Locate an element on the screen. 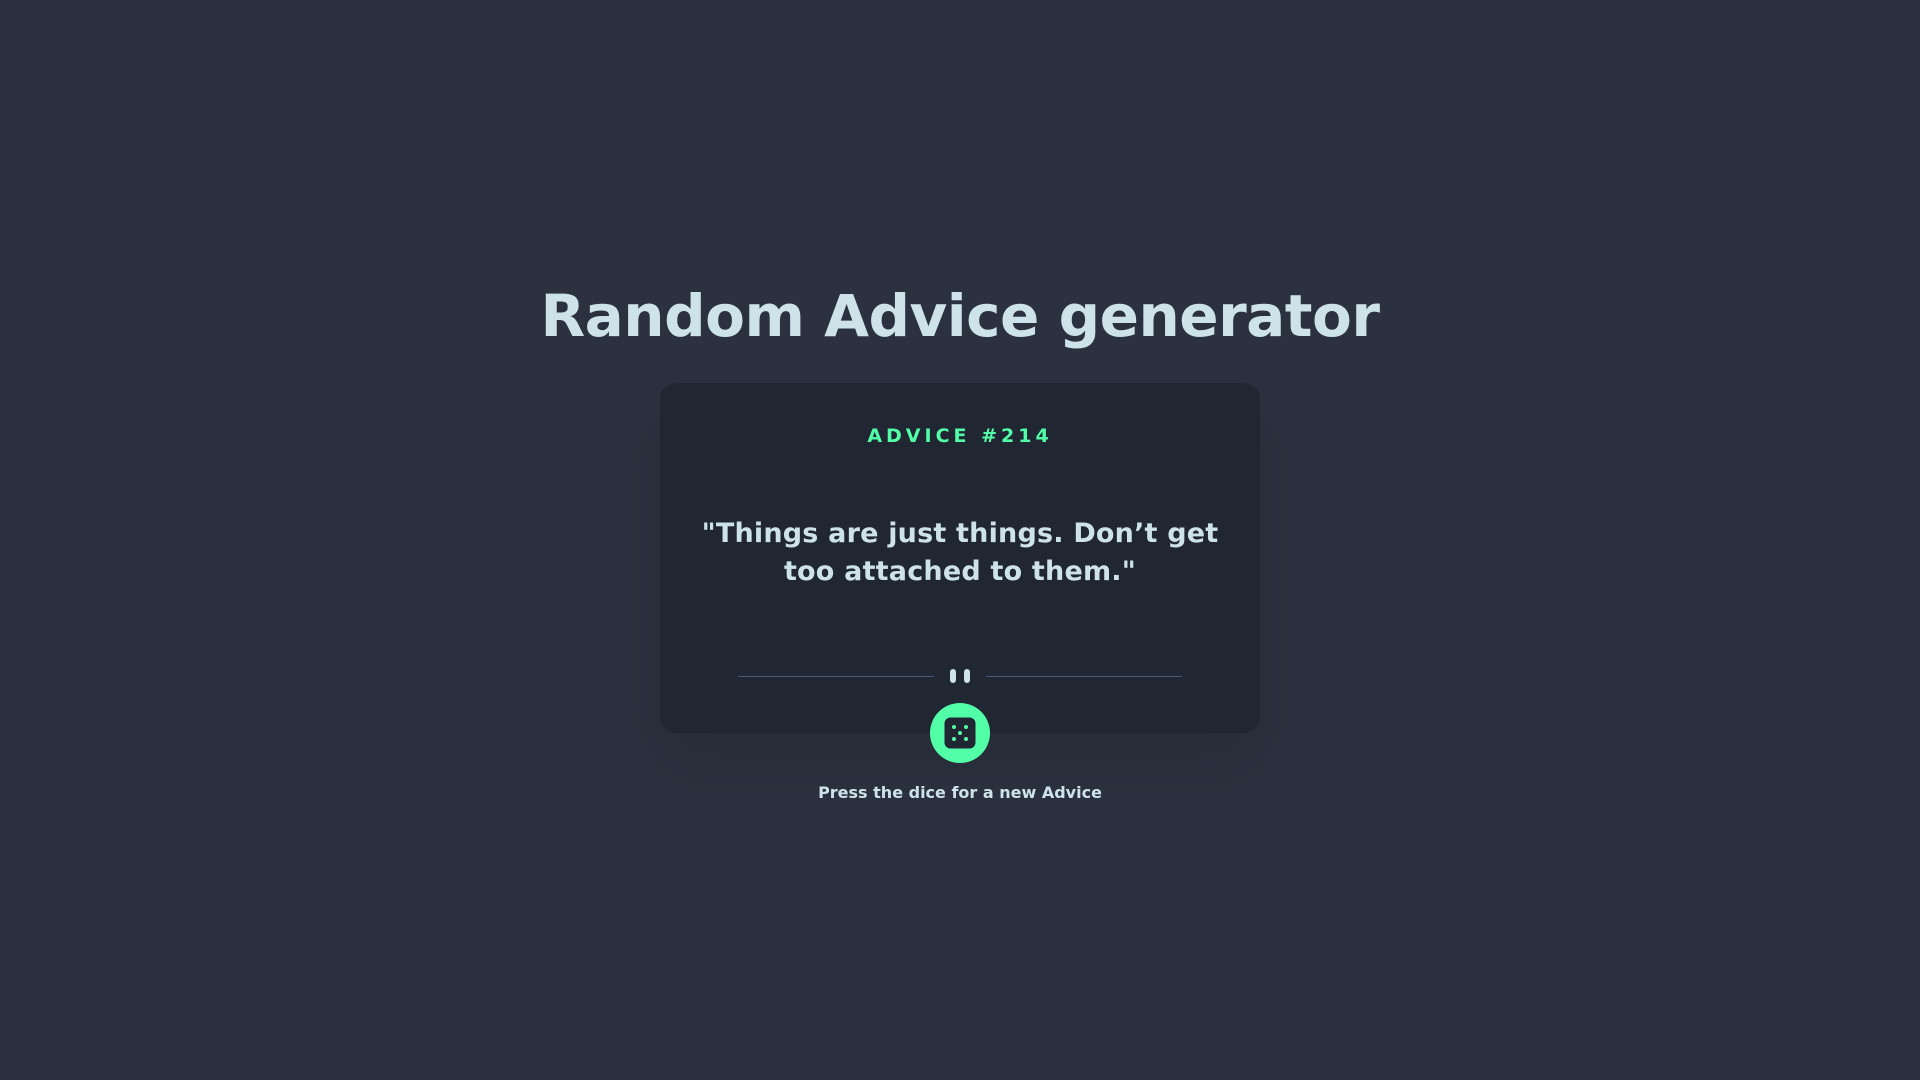  page-title: Random Advice generator is located at coordinates (960, 316).